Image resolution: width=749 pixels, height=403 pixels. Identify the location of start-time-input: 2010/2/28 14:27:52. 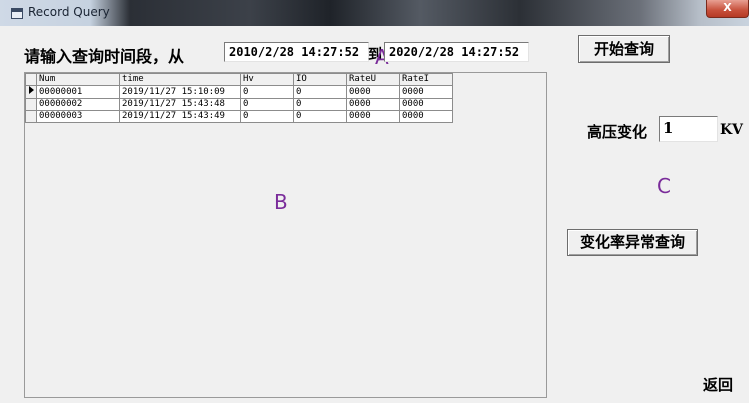
(296, 52).